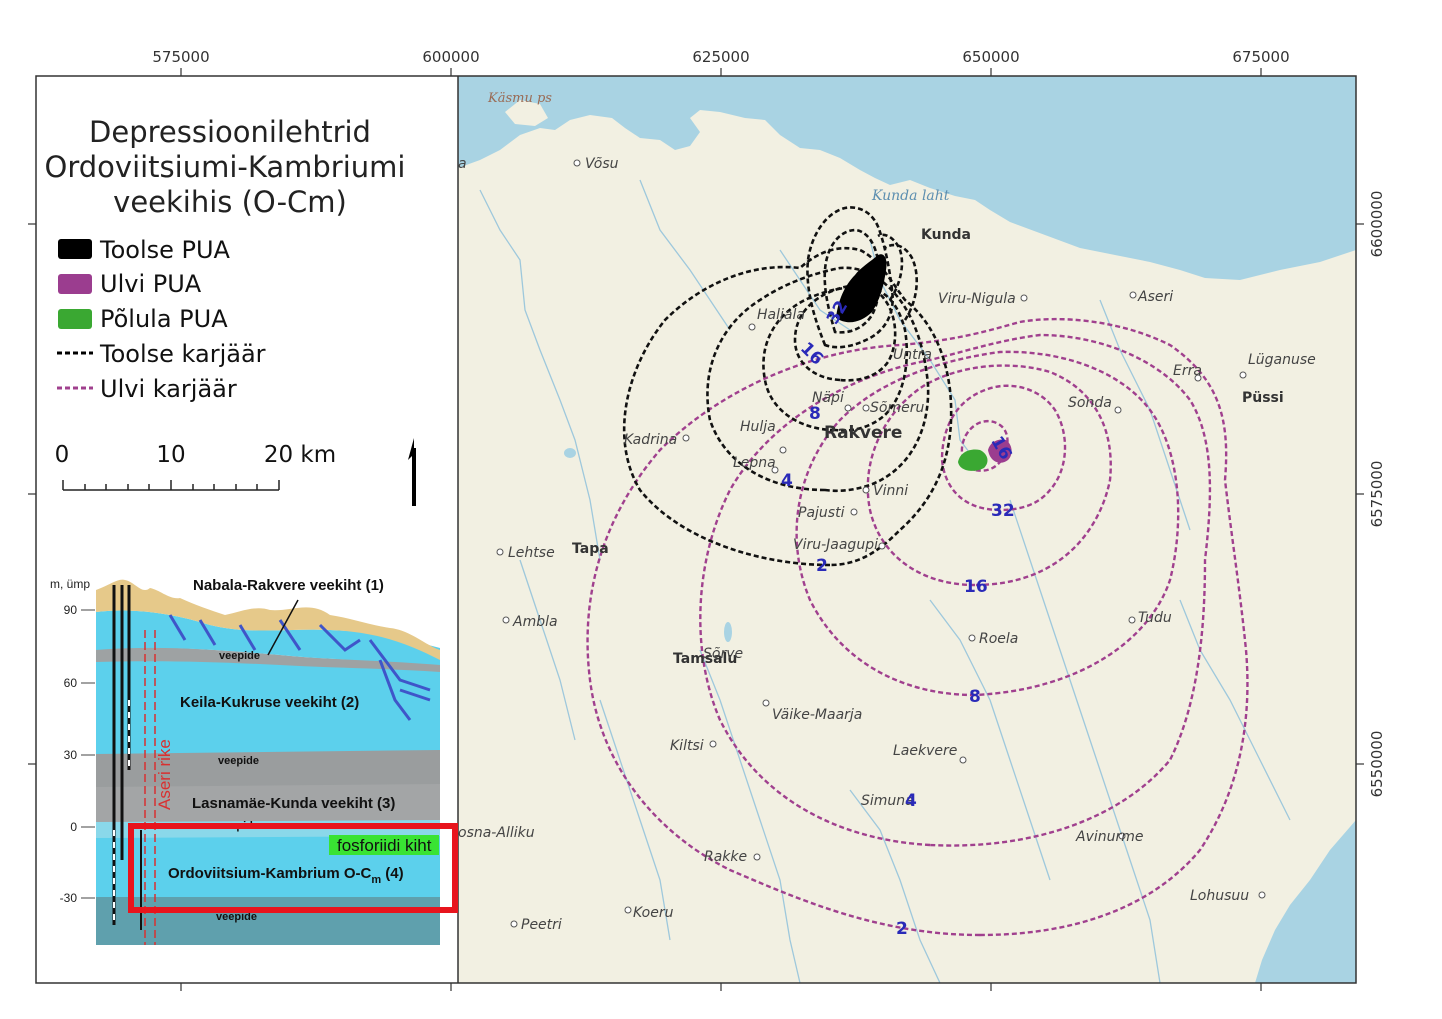 This screenshot has width=1442, height=1019. Describe the element at coordinates (687, 746) in the screenshot. I see `place-kiltsi: Kiltsi` at that location.